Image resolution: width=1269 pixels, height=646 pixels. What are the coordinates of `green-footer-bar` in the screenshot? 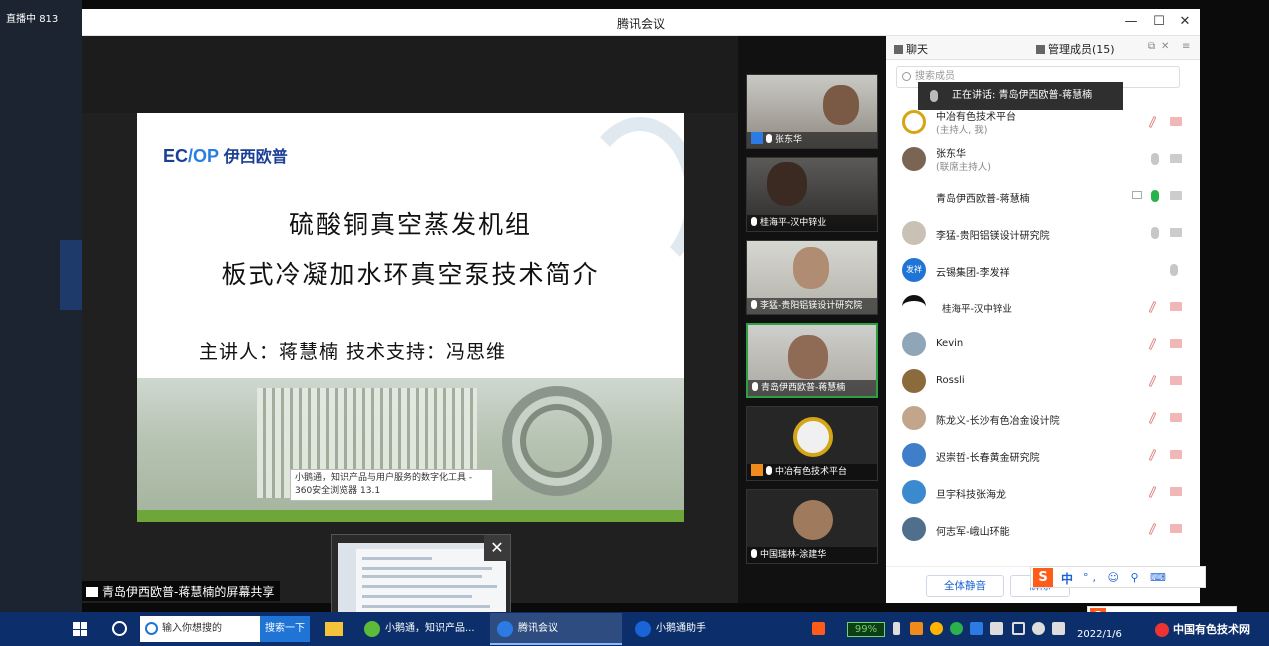 It's located at (410, 516).